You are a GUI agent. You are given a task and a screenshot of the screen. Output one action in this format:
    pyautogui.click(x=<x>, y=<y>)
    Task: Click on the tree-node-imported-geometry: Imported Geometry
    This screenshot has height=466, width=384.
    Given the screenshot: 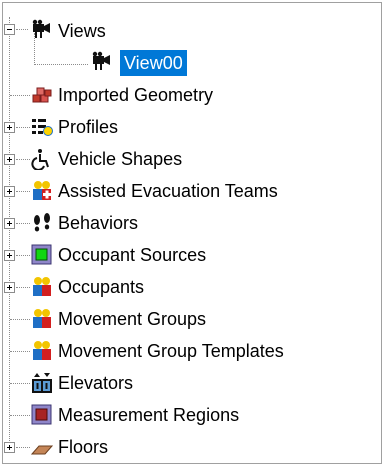 What is the action you would take?
    pyautogui.click(x=192, y=96)
    